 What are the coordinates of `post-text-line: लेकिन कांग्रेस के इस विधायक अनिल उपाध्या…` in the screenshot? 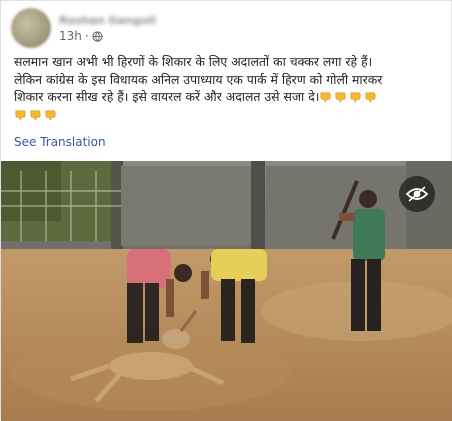 It's located at (198, 79).